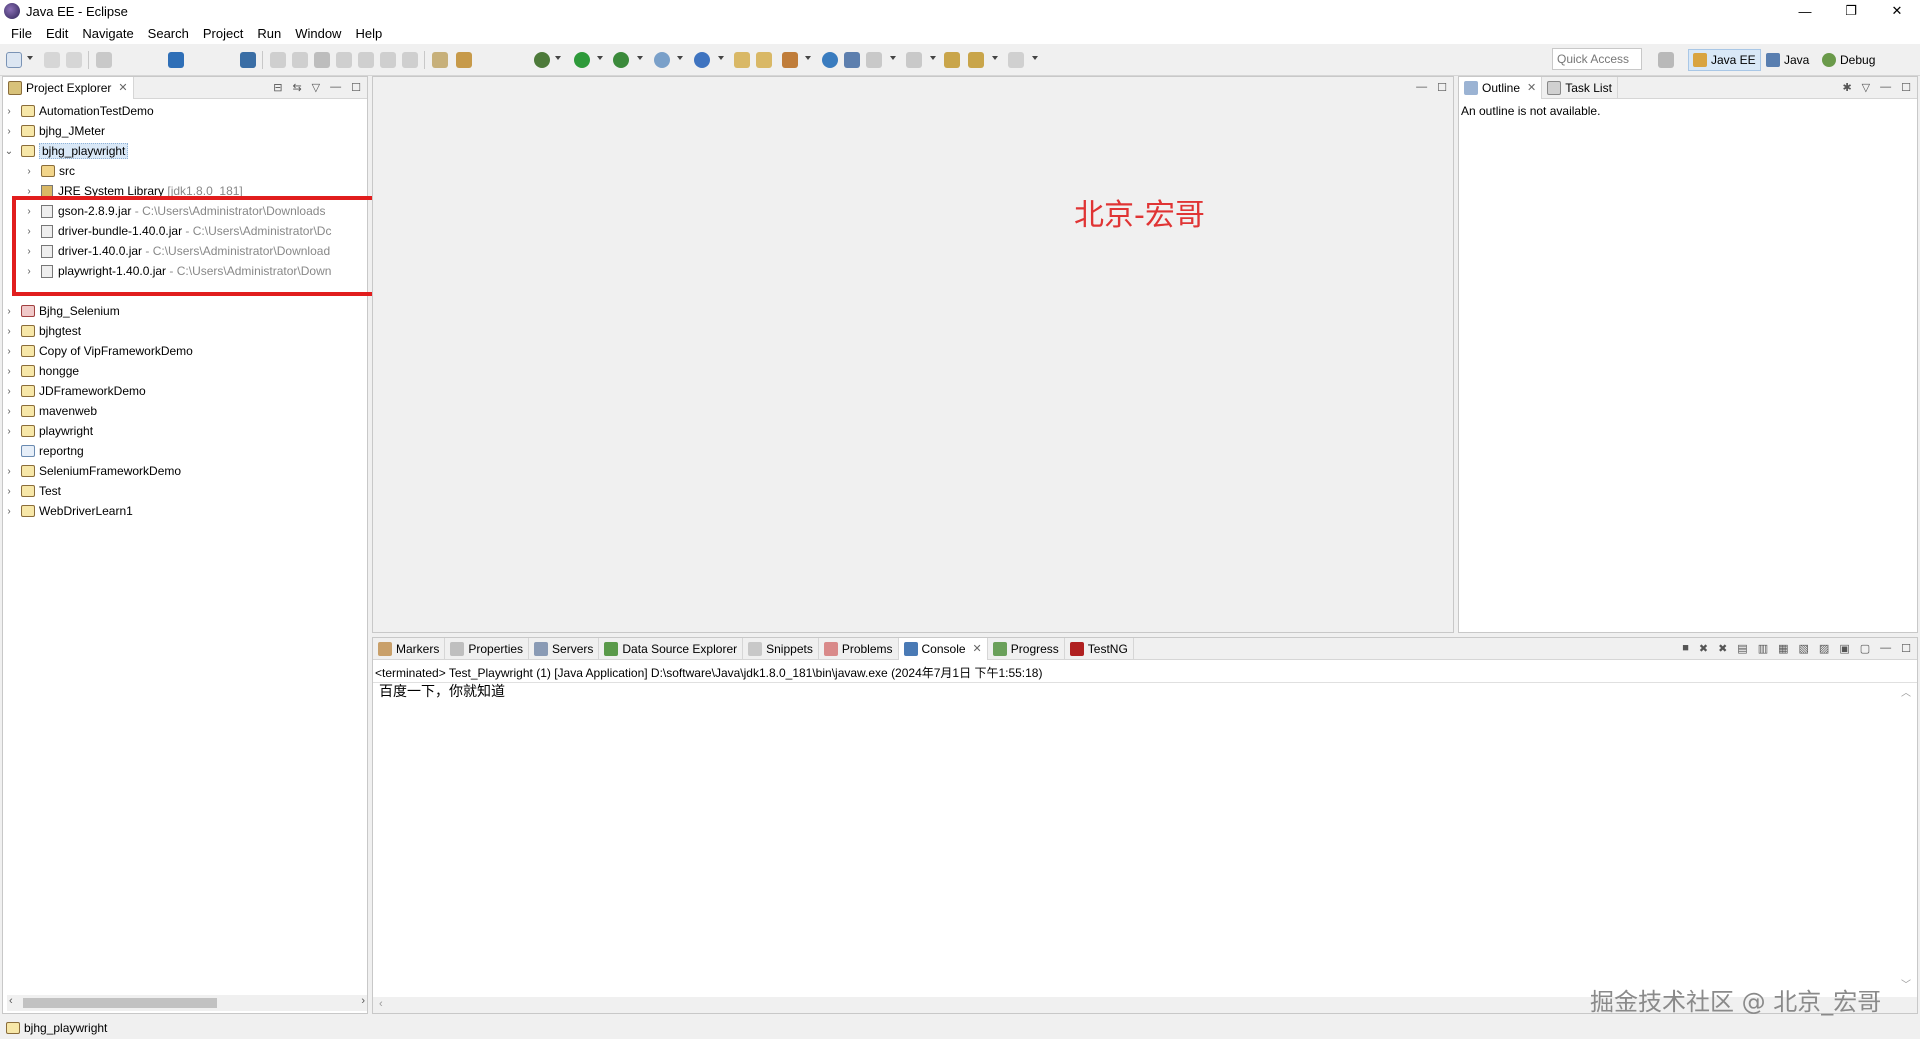  What do you see at coordinates (1763, 648) in the screenshot?
I see `scroll-lock-icon: ▥` at bounding box center [1763, 648].